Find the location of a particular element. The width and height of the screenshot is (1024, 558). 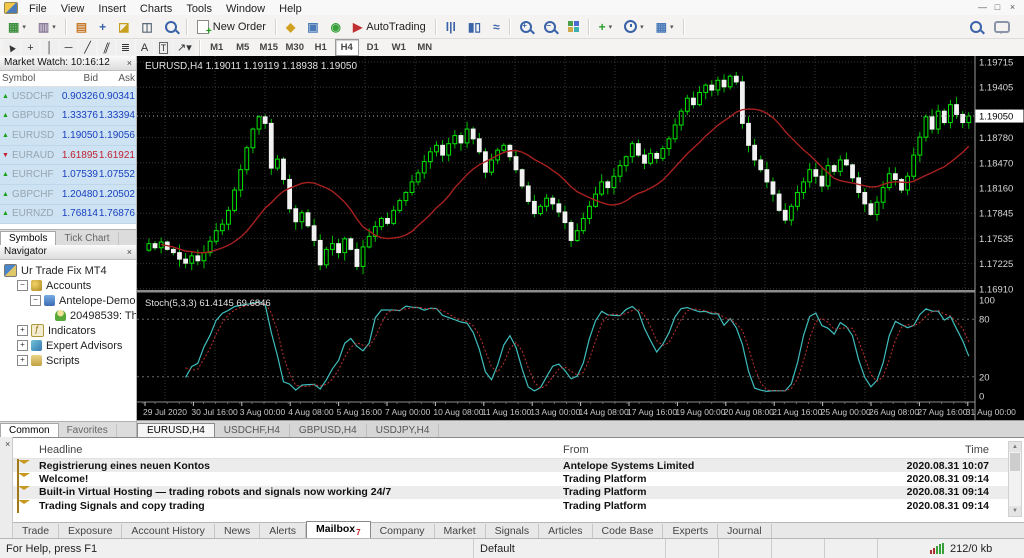

crosshair-tool: + is located at coordinates (30, 47).